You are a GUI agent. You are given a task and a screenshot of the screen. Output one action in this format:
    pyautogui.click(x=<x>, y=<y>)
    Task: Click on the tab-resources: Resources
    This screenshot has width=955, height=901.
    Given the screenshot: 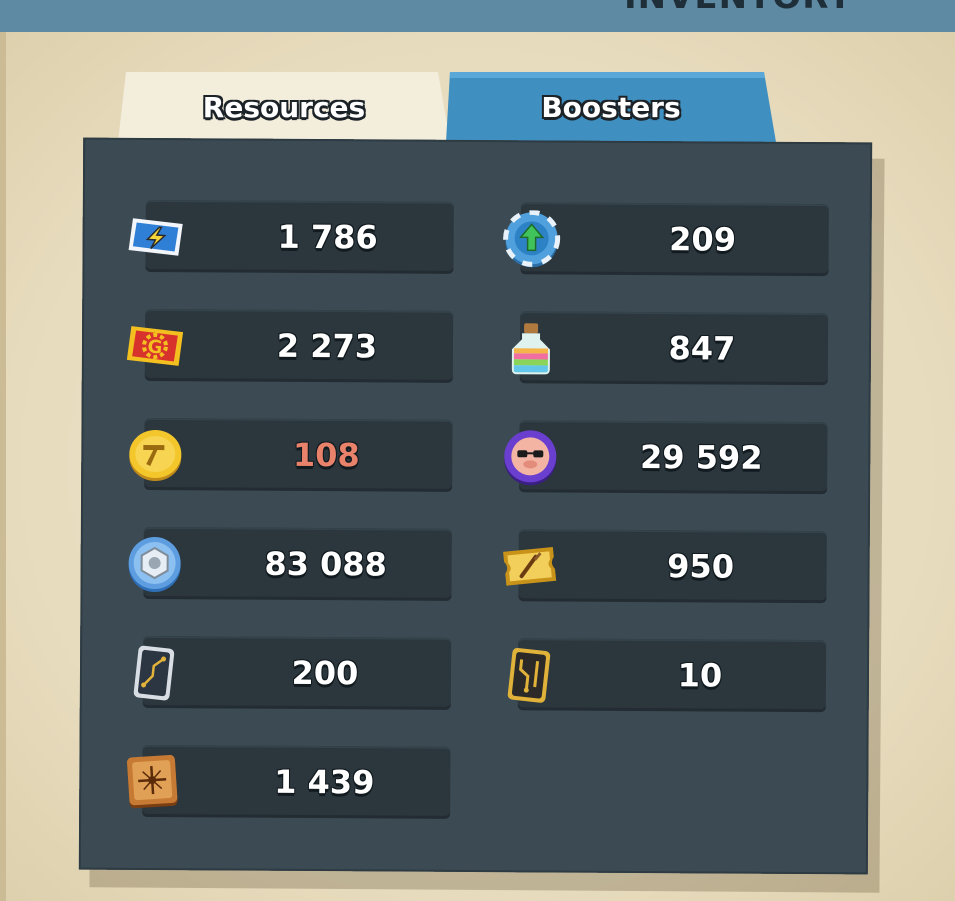 What is the action you would take?
    pyautogui.click(x=284, y=107)
    